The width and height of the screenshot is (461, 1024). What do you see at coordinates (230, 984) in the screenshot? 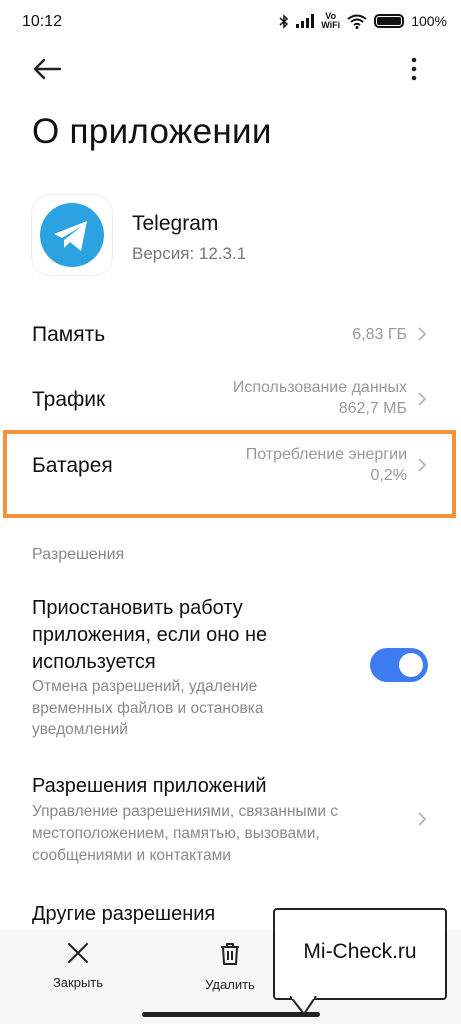
I see `delete-label: Удалить` at bounding box center [230, 984].